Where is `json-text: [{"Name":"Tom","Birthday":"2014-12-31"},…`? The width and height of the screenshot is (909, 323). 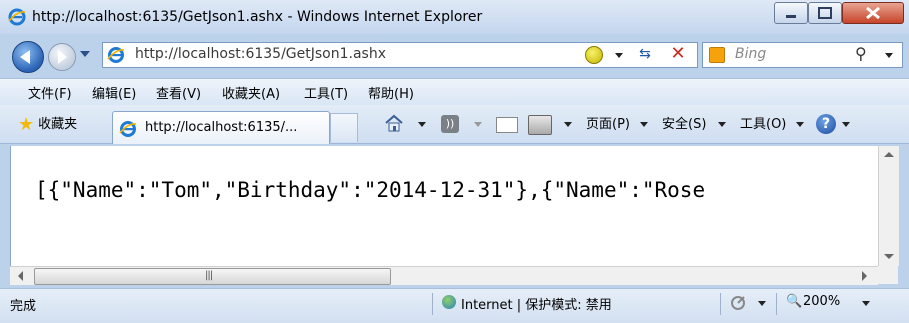
json-text: [{"Name":"Tom","Birthday":"2014-12-31"},… is located at coordinates (370, 190).